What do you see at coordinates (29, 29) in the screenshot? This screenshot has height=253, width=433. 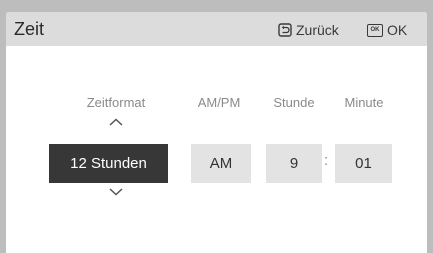 I see `page-title: Zeit` at bounding box center [29, 29].